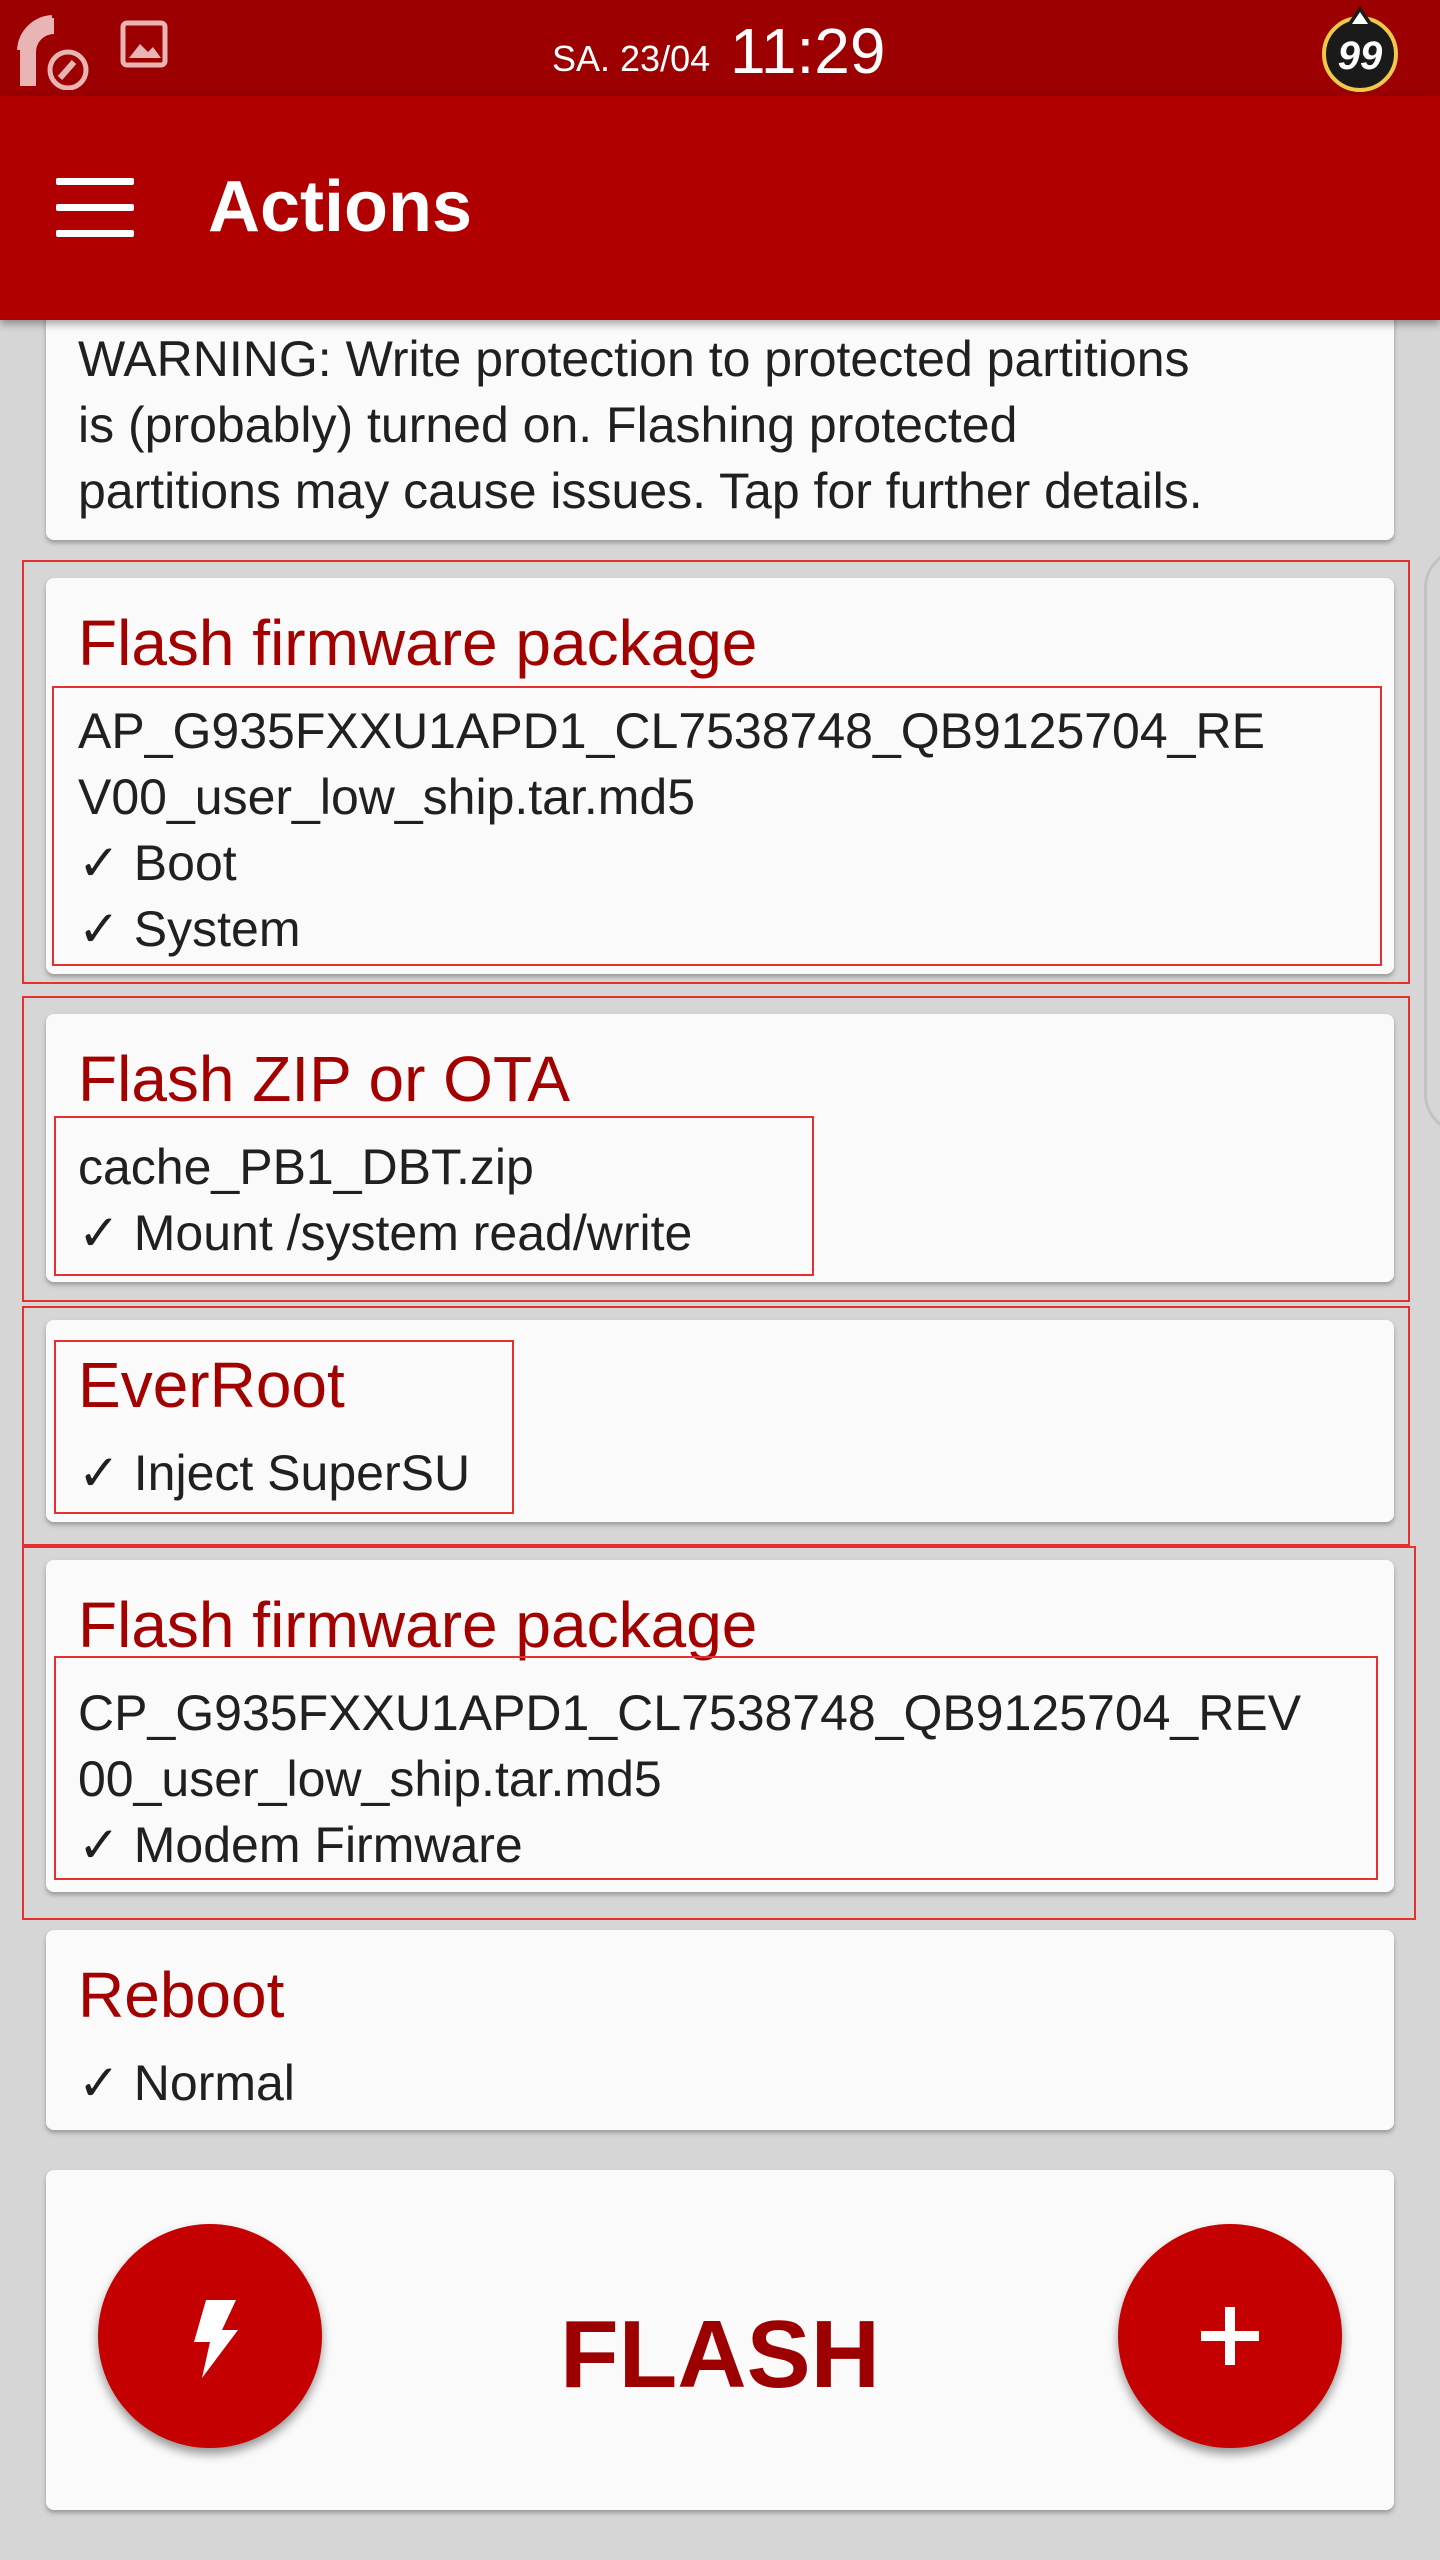  Describe the element at coordinates (385, 1233) in the screenshot. I see `action-detail-line: ✓ Mount /system read/write` at that location.